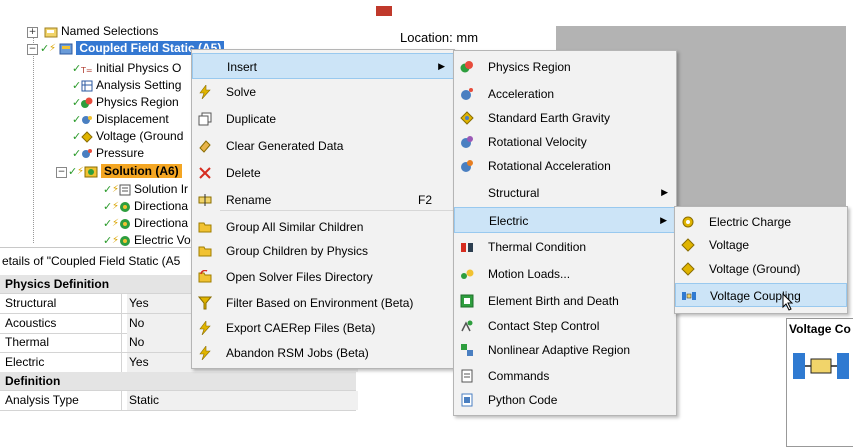  What do you see at coordinates (87, 154) in the screenshot?
I see `pressure-icon` at bounding box center [87, 154].